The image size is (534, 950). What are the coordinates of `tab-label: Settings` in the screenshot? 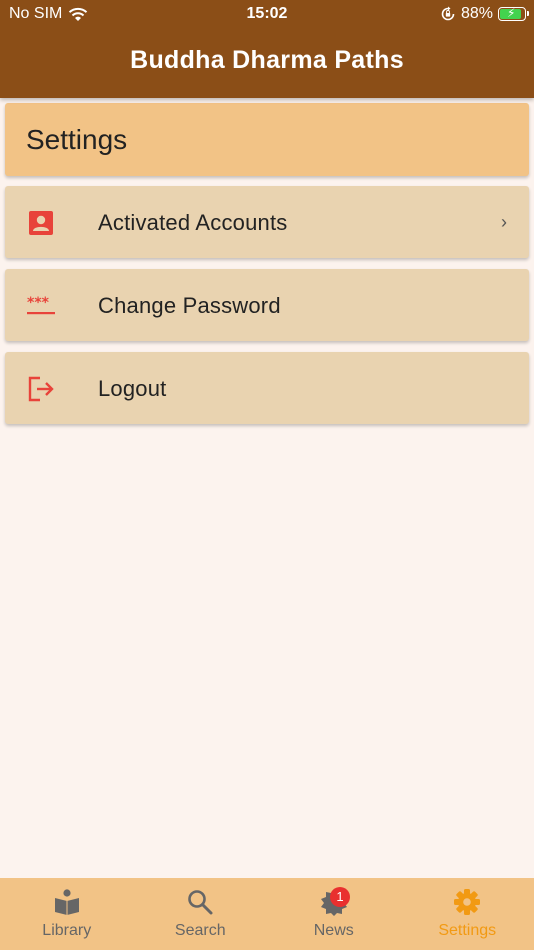 It's located at (467, 930).